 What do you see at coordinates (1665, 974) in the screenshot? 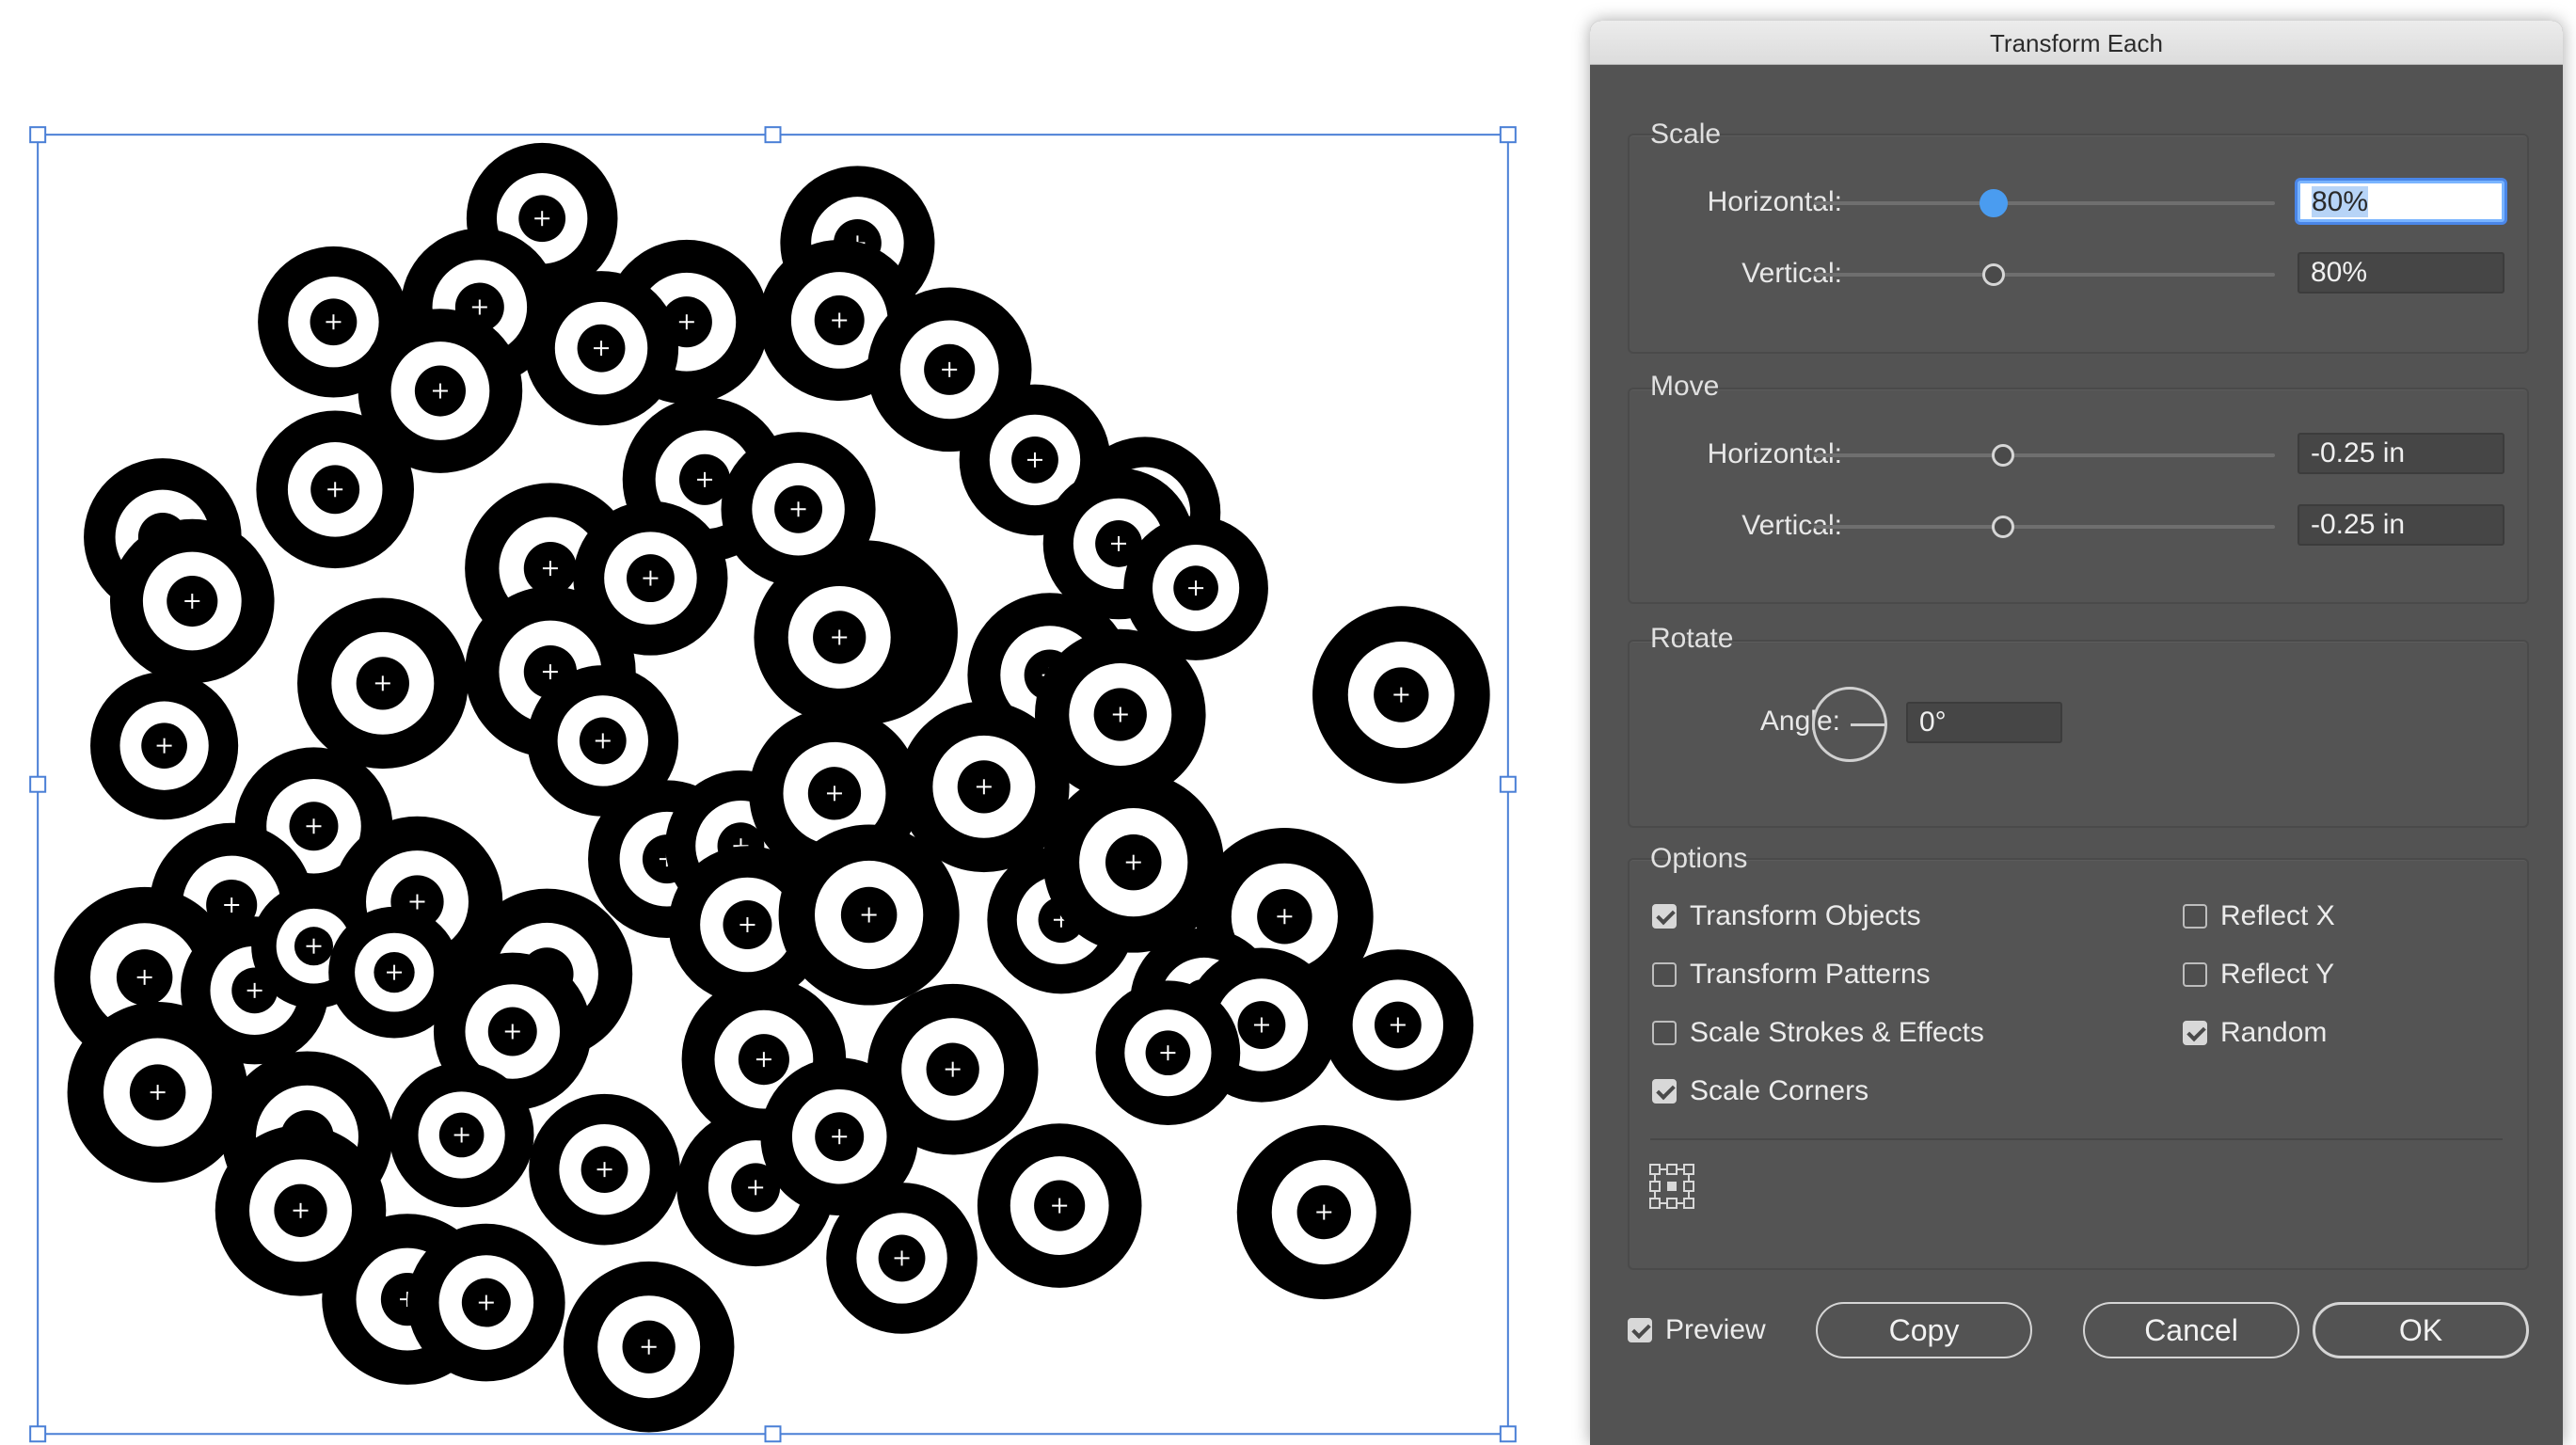
I see `transform-patterns-checkbox` at bounding box center [1665, 974].